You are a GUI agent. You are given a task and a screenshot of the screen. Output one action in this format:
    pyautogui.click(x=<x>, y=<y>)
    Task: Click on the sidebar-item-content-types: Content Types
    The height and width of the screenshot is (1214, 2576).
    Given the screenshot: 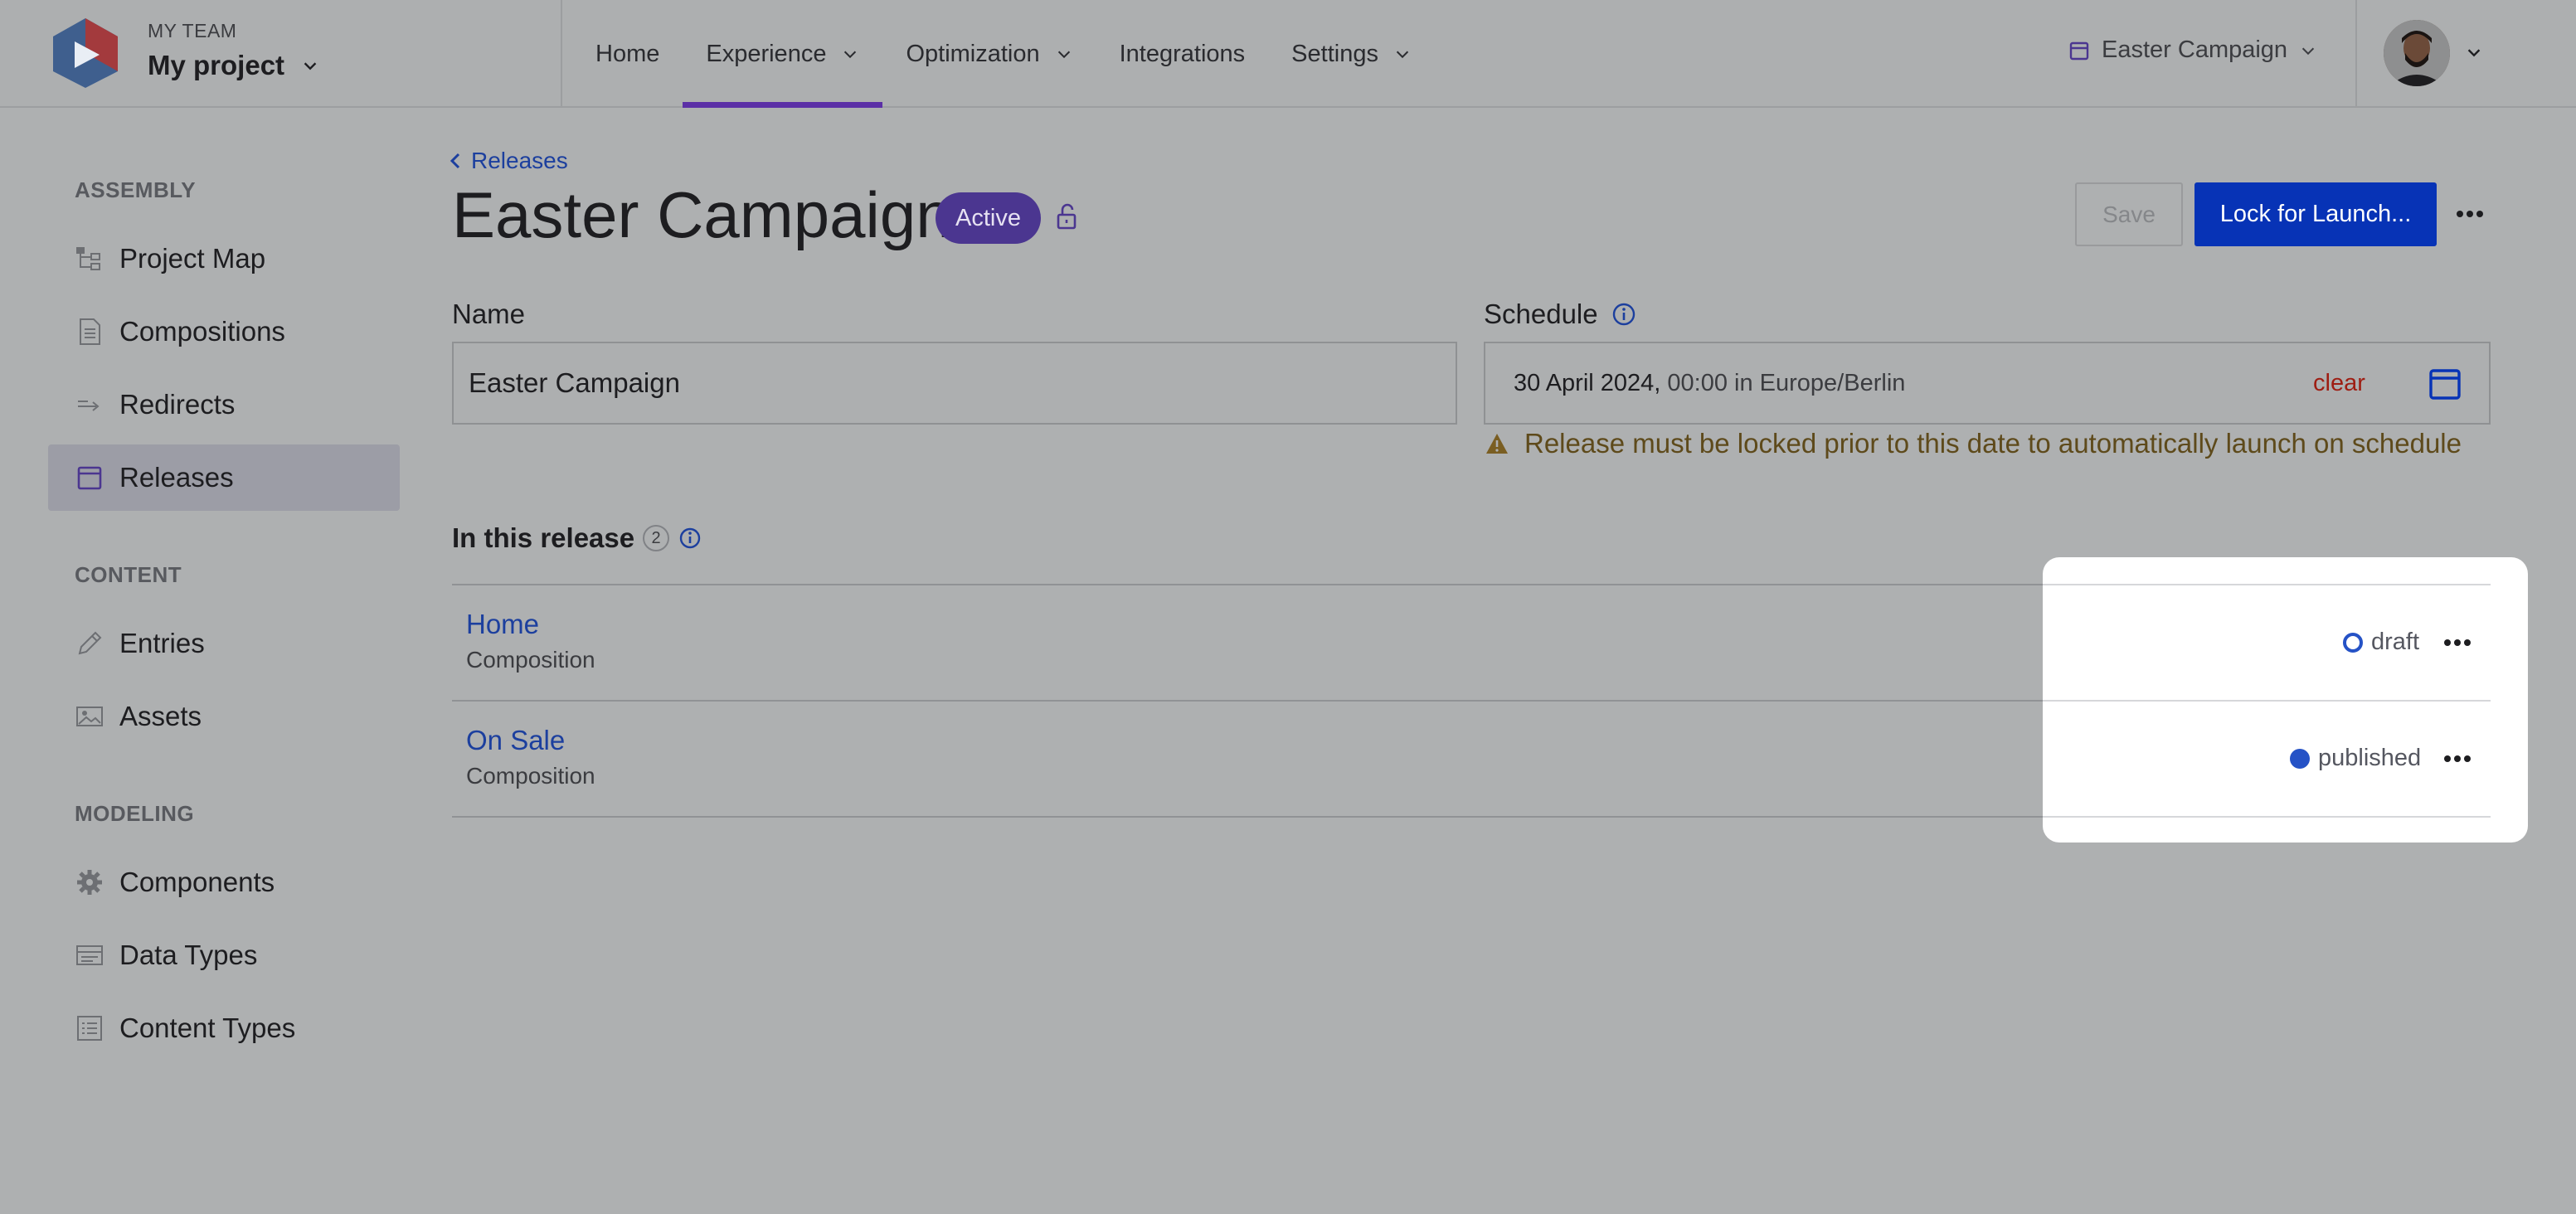 What is the action you would take?
    pyautogui.click(x=224, y=1028)
    